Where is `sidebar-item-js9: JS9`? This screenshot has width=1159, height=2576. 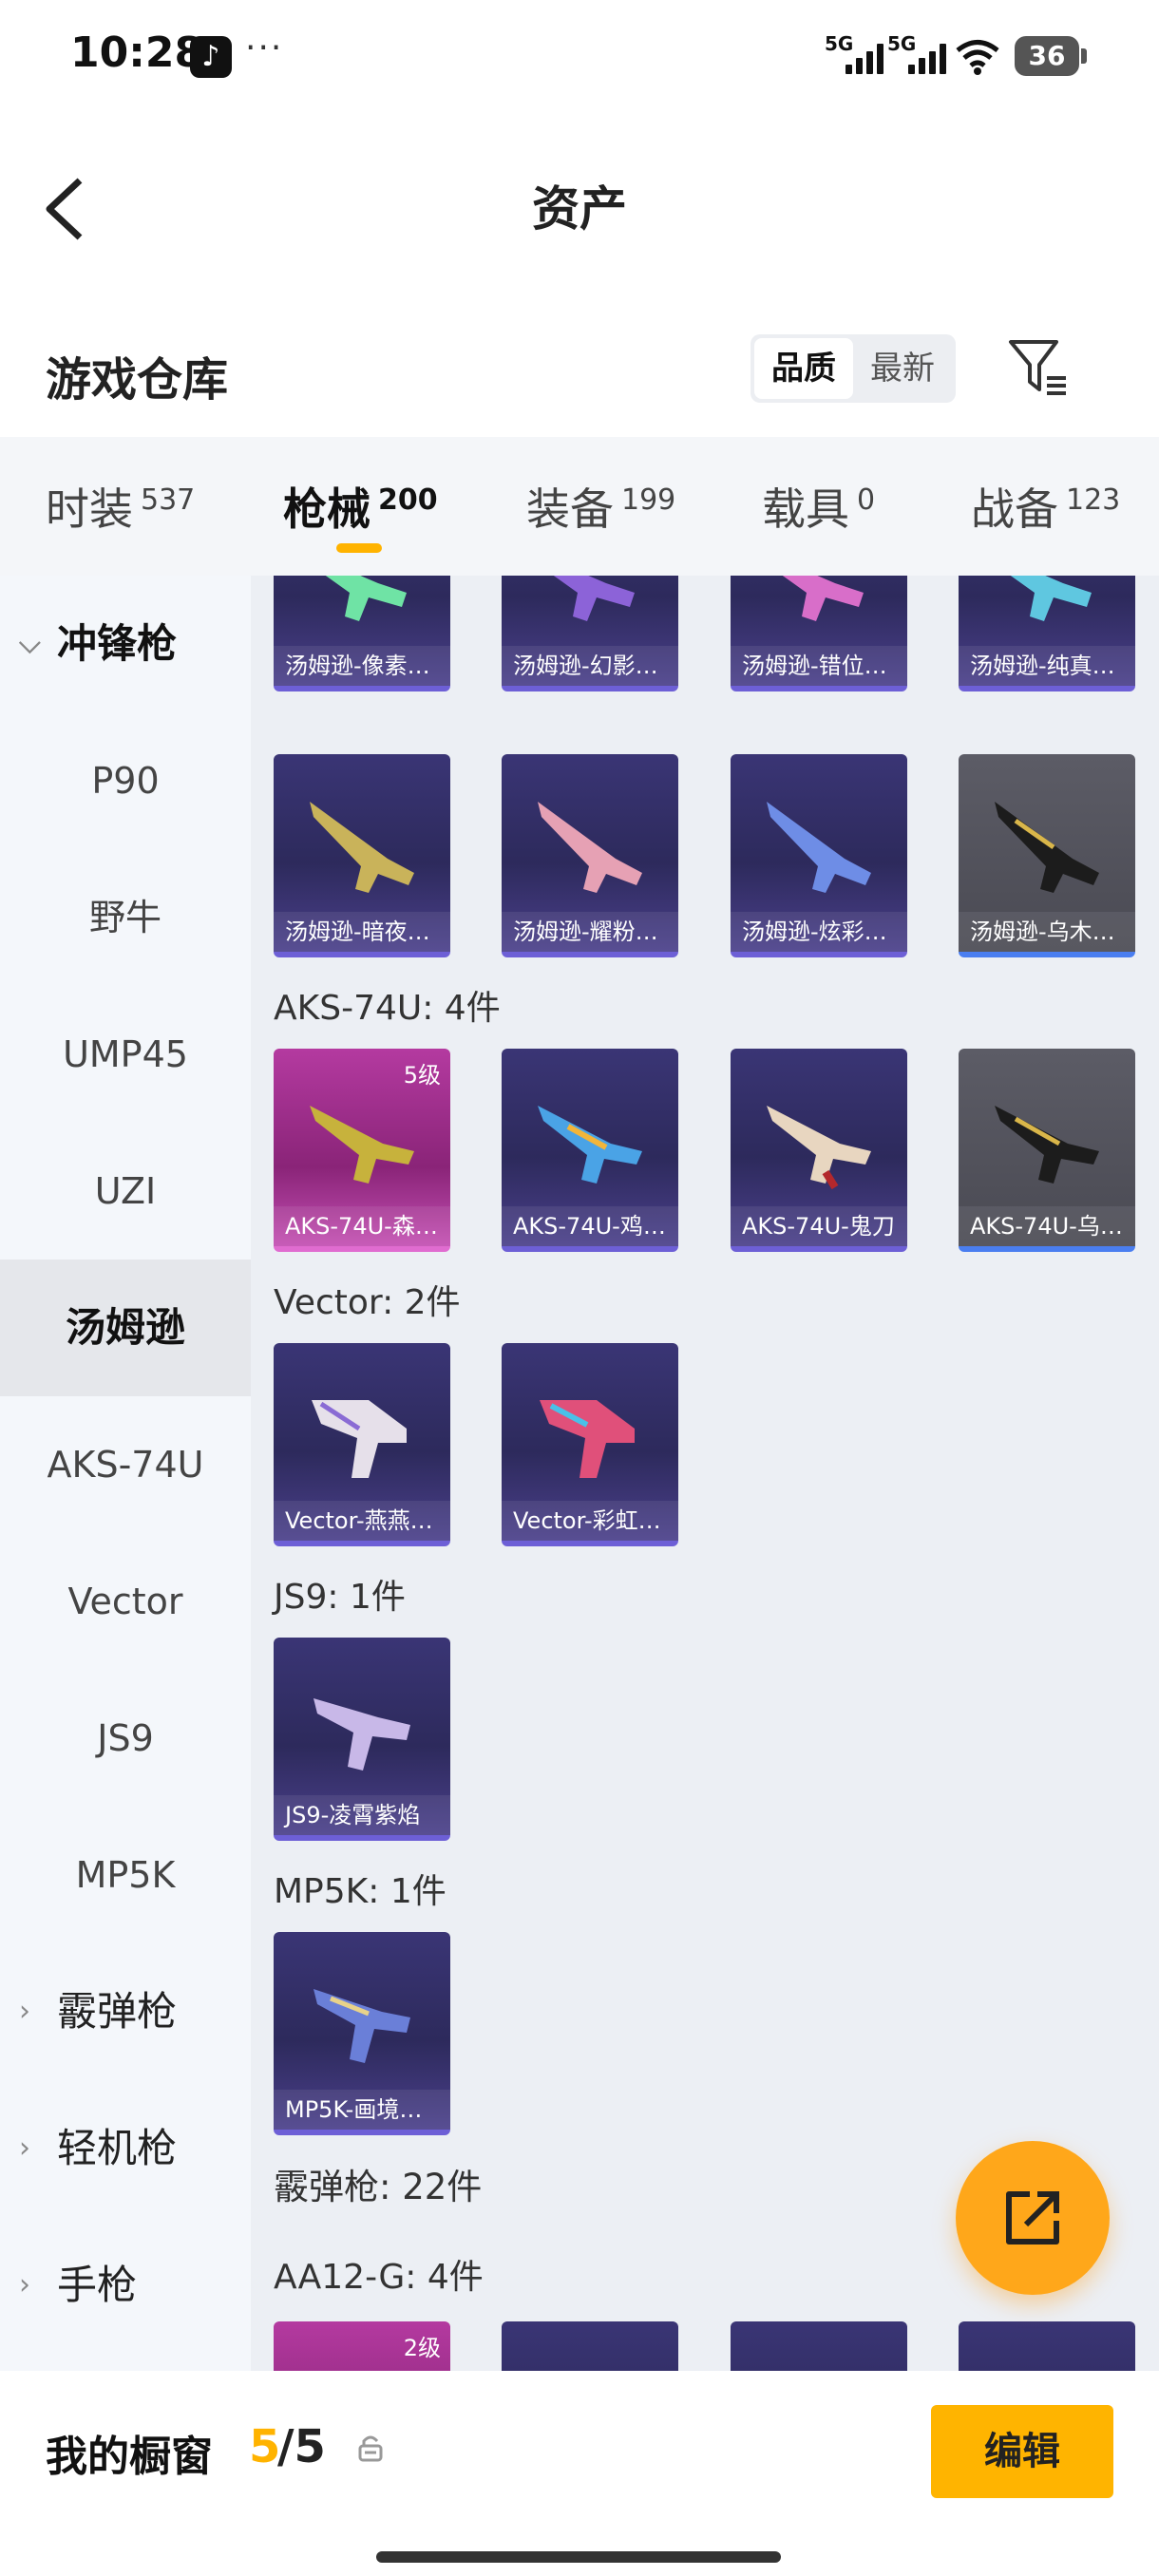
sidebar-item-js9: JS9 is located at coordinates (125, 1738).